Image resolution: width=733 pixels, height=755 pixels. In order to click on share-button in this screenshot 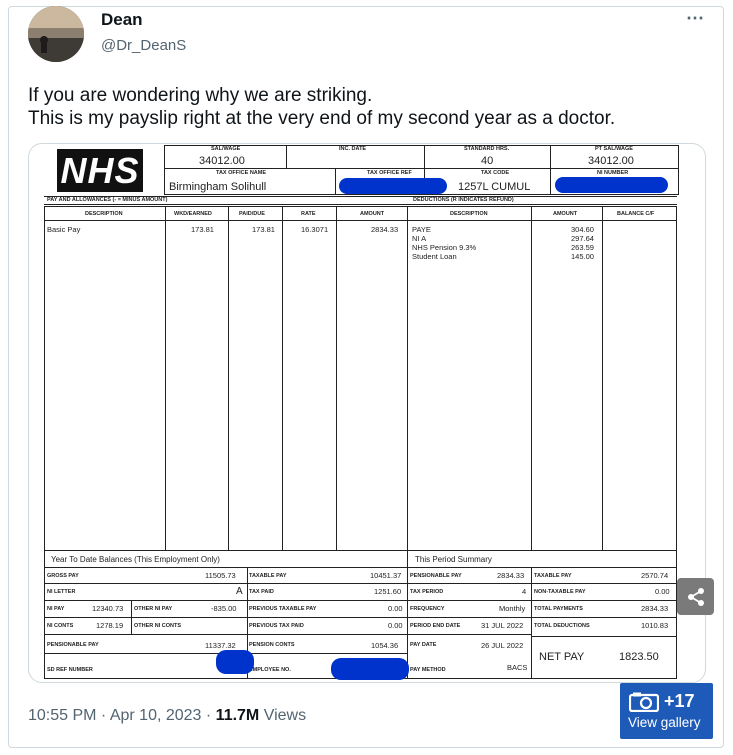, I will do `click(695, 596)`.